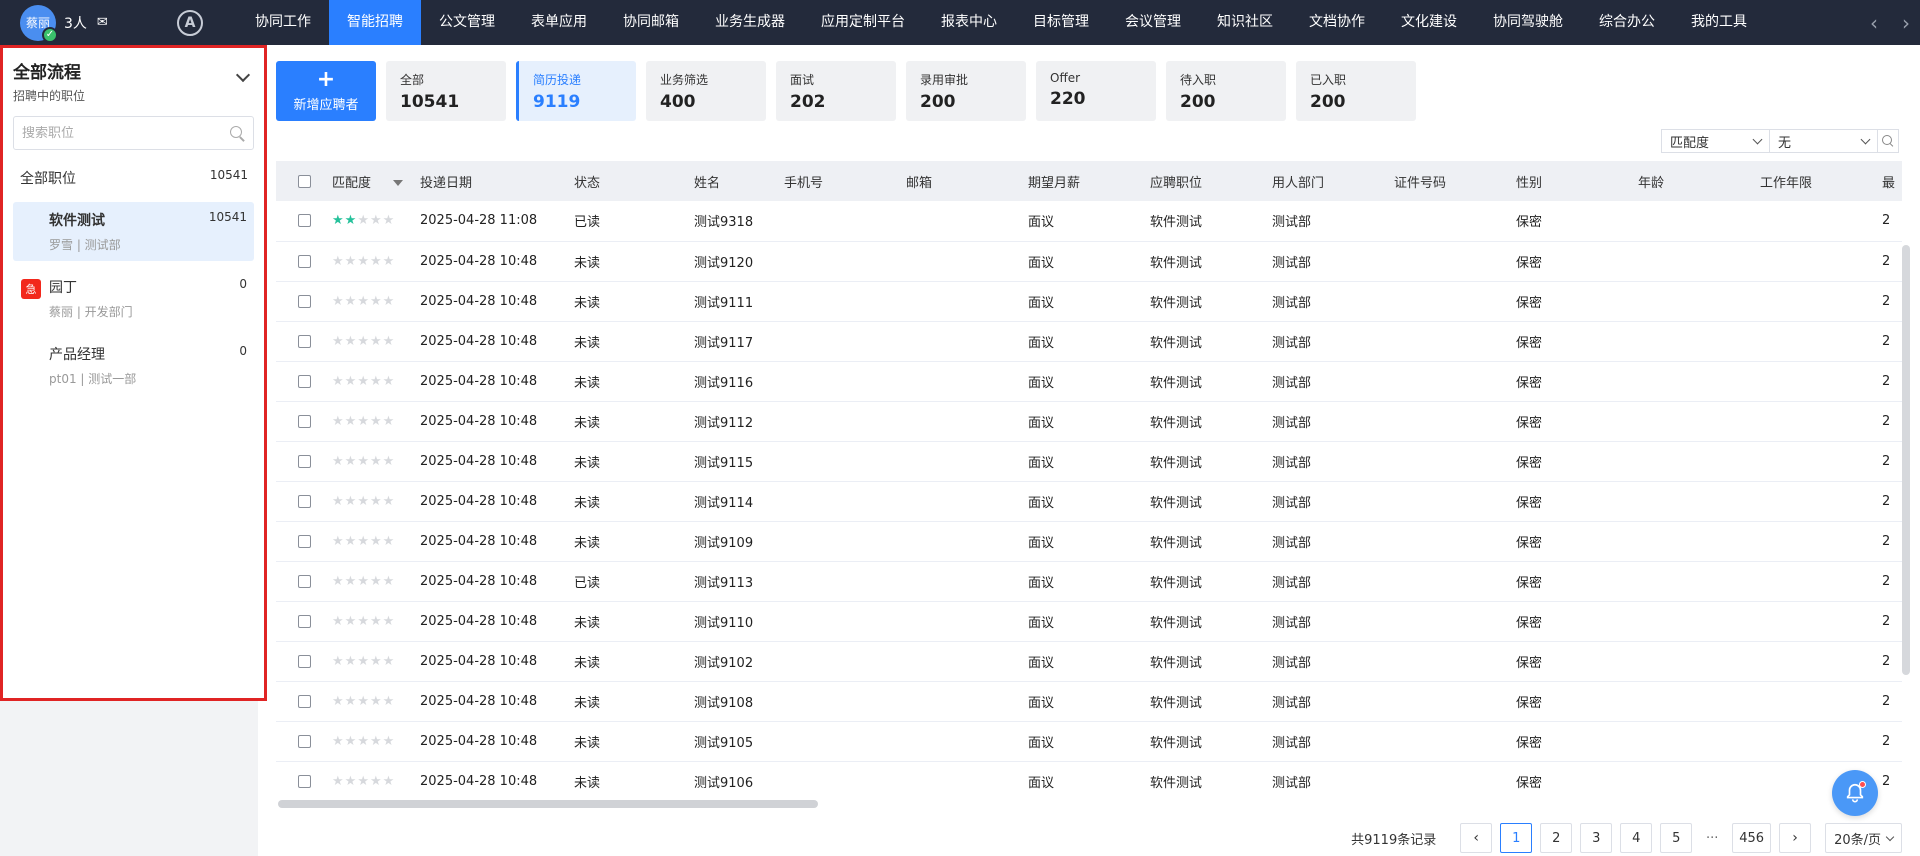  What do you see at coordinates (133, 76) in the screenshot?
I see `sidebar-header: 全部流程 招聘中的职位` at bounding box center [133, 76].